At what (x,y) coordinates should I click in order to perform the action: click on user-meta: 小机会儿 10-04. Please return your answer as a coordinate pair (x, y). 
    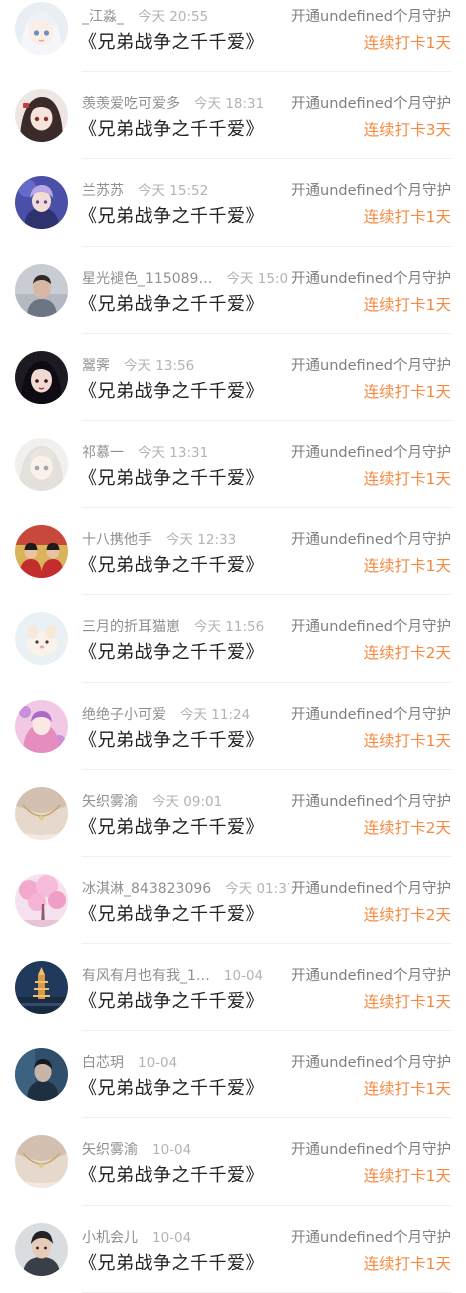
    Looking at the image, I should click on (187, 1238).